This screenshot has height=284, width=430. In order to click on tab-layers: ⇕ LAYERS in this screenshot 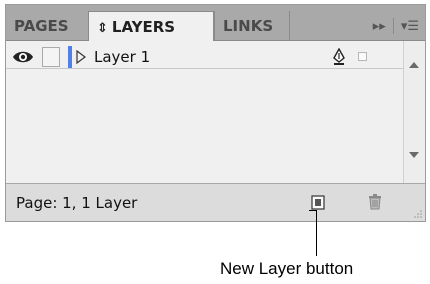, I will do `click(151, 26)`.